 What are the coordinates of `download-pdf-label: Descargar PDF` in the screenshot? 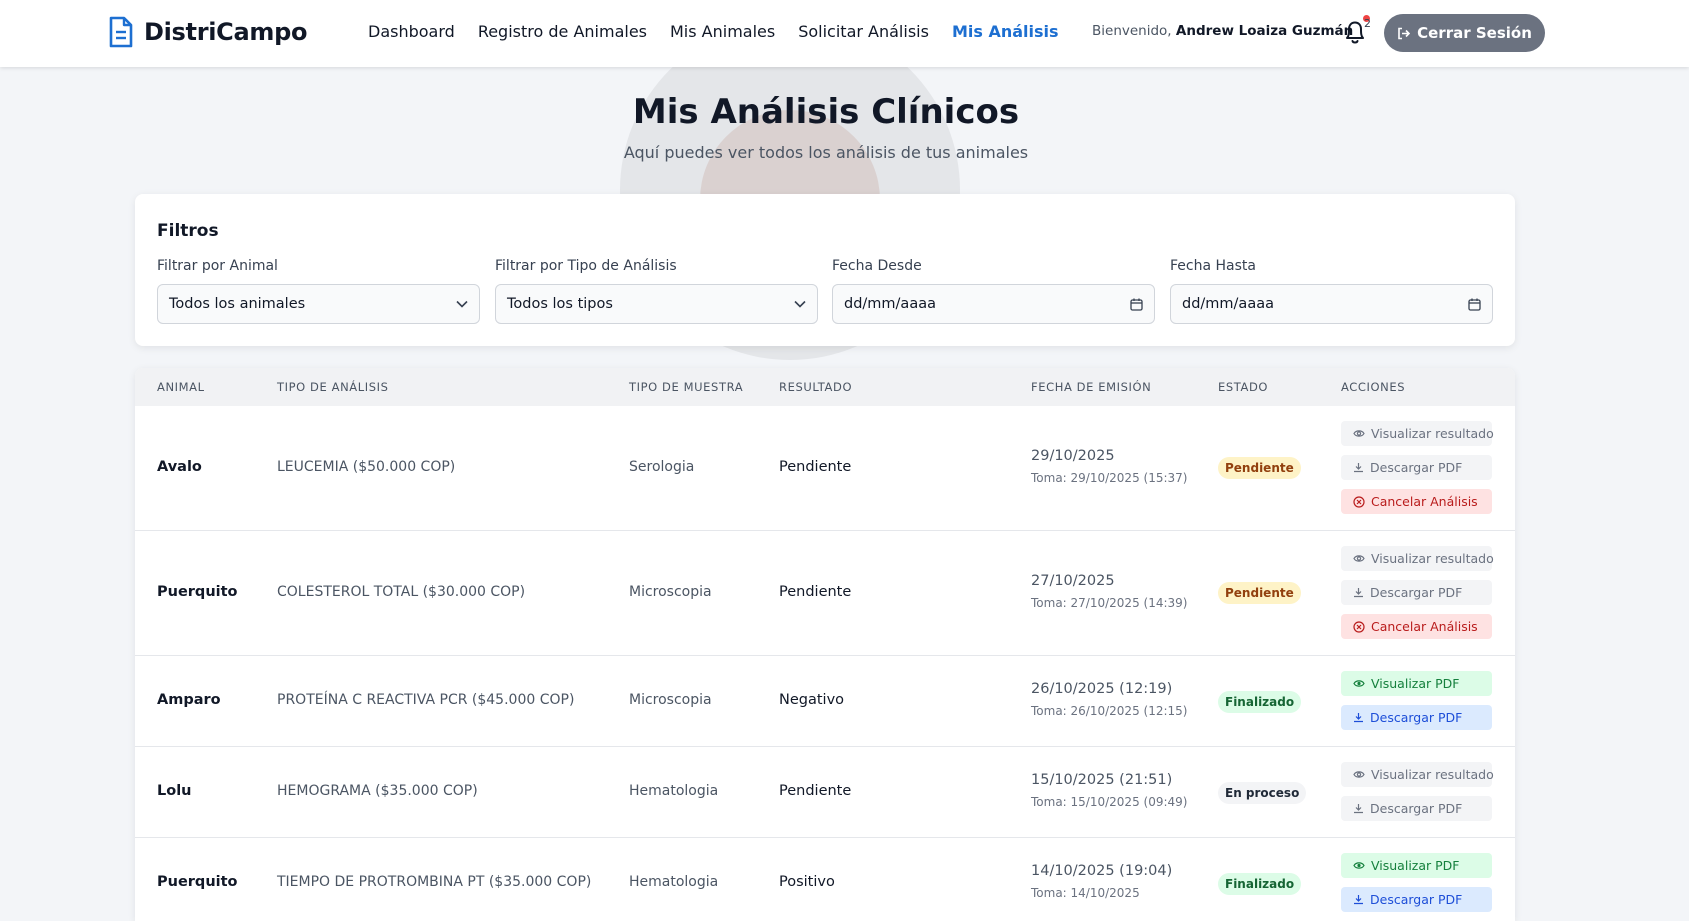 It's located at (1416, 717).